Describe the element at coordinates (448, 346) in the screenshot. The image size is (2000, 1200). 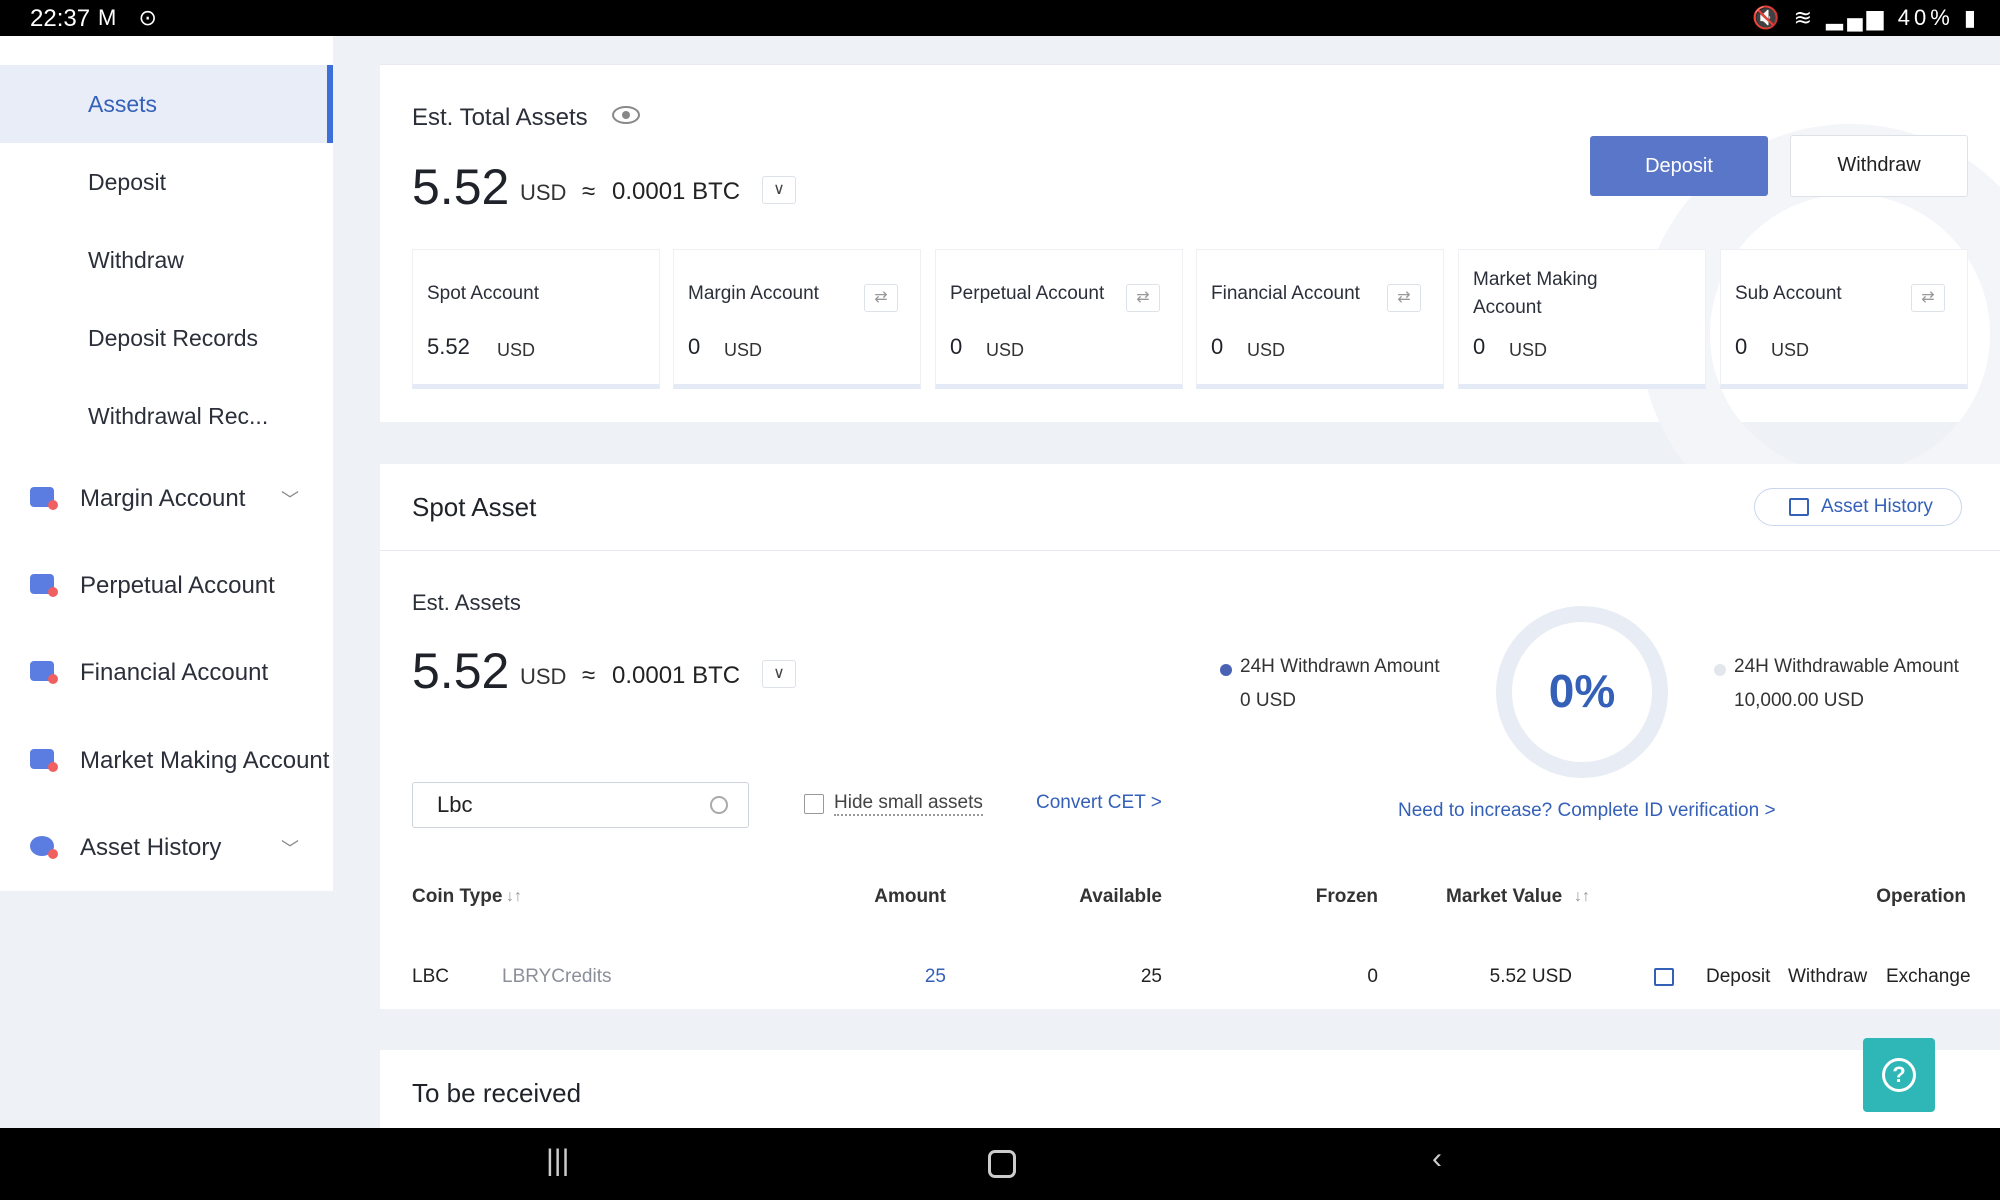
I see `account-value: 5.52` at that location.